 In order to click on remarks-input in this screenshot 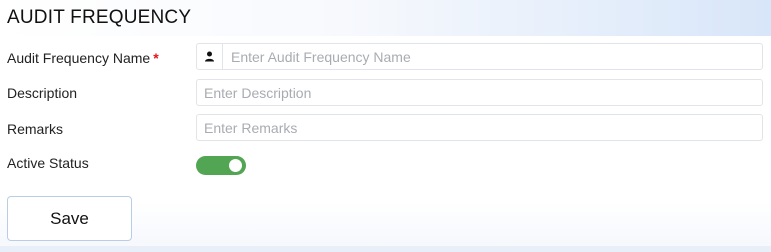, I will do `click(479, 127)`.